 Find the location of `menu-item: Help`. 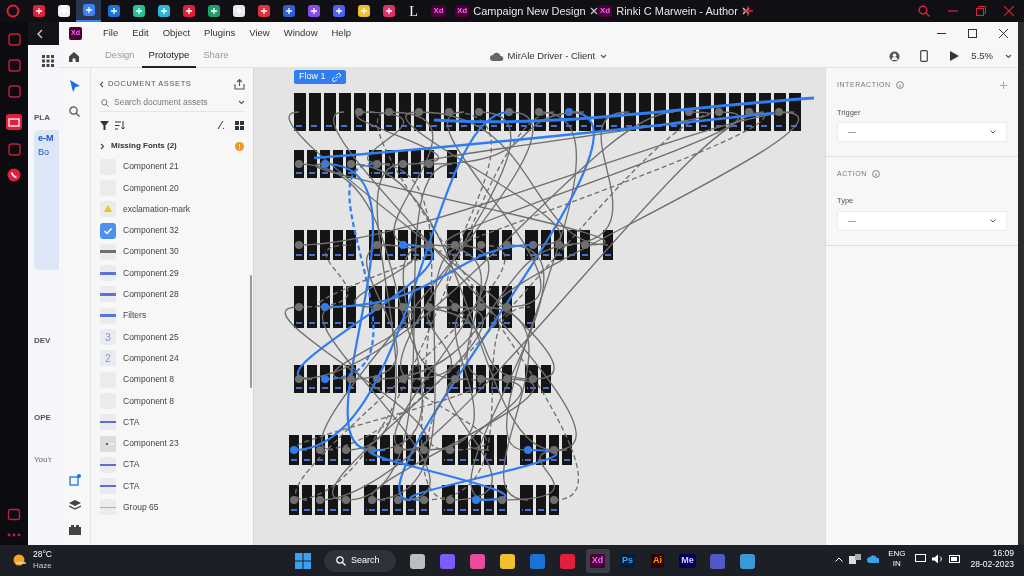

menu-item: Help is located at coordinates (341, 33).